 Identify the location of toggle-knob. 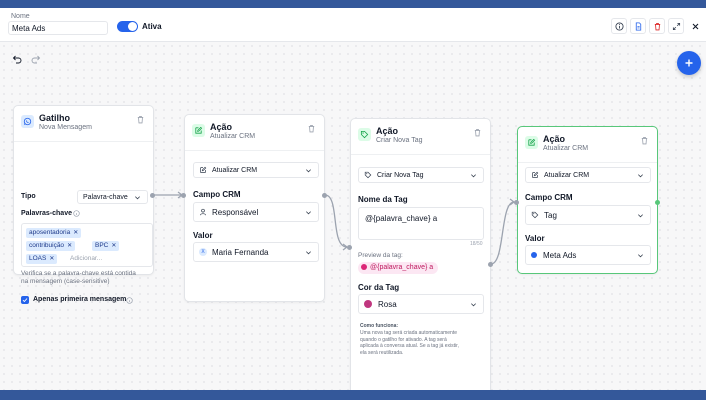
(132, 26).